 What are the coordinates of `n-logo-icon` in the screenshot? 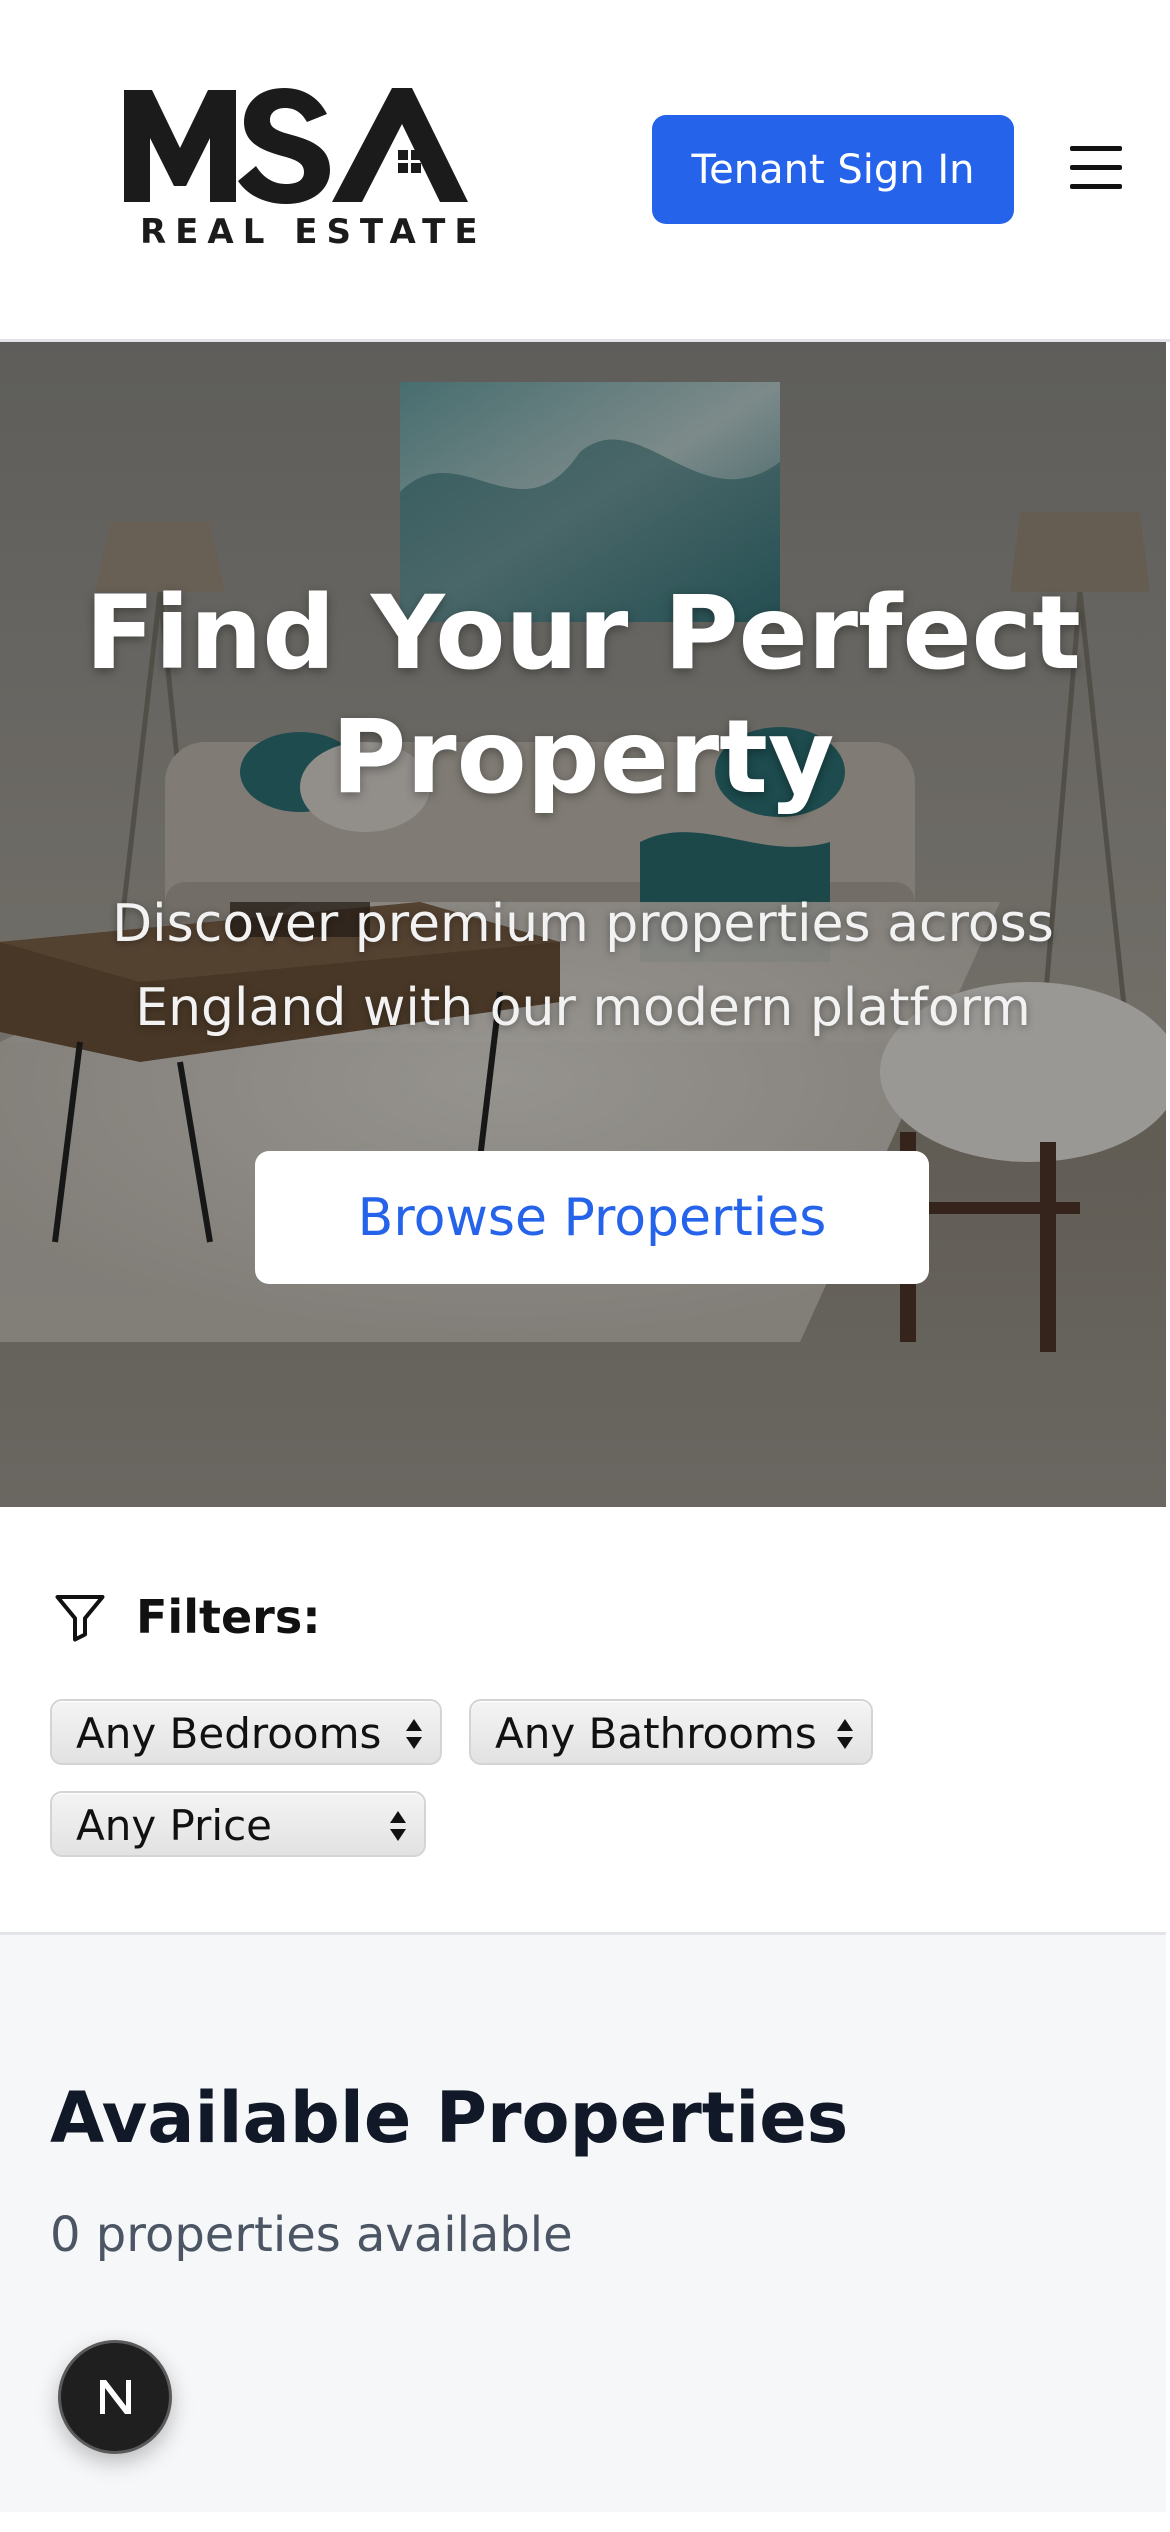 It's located at (115, 2397).